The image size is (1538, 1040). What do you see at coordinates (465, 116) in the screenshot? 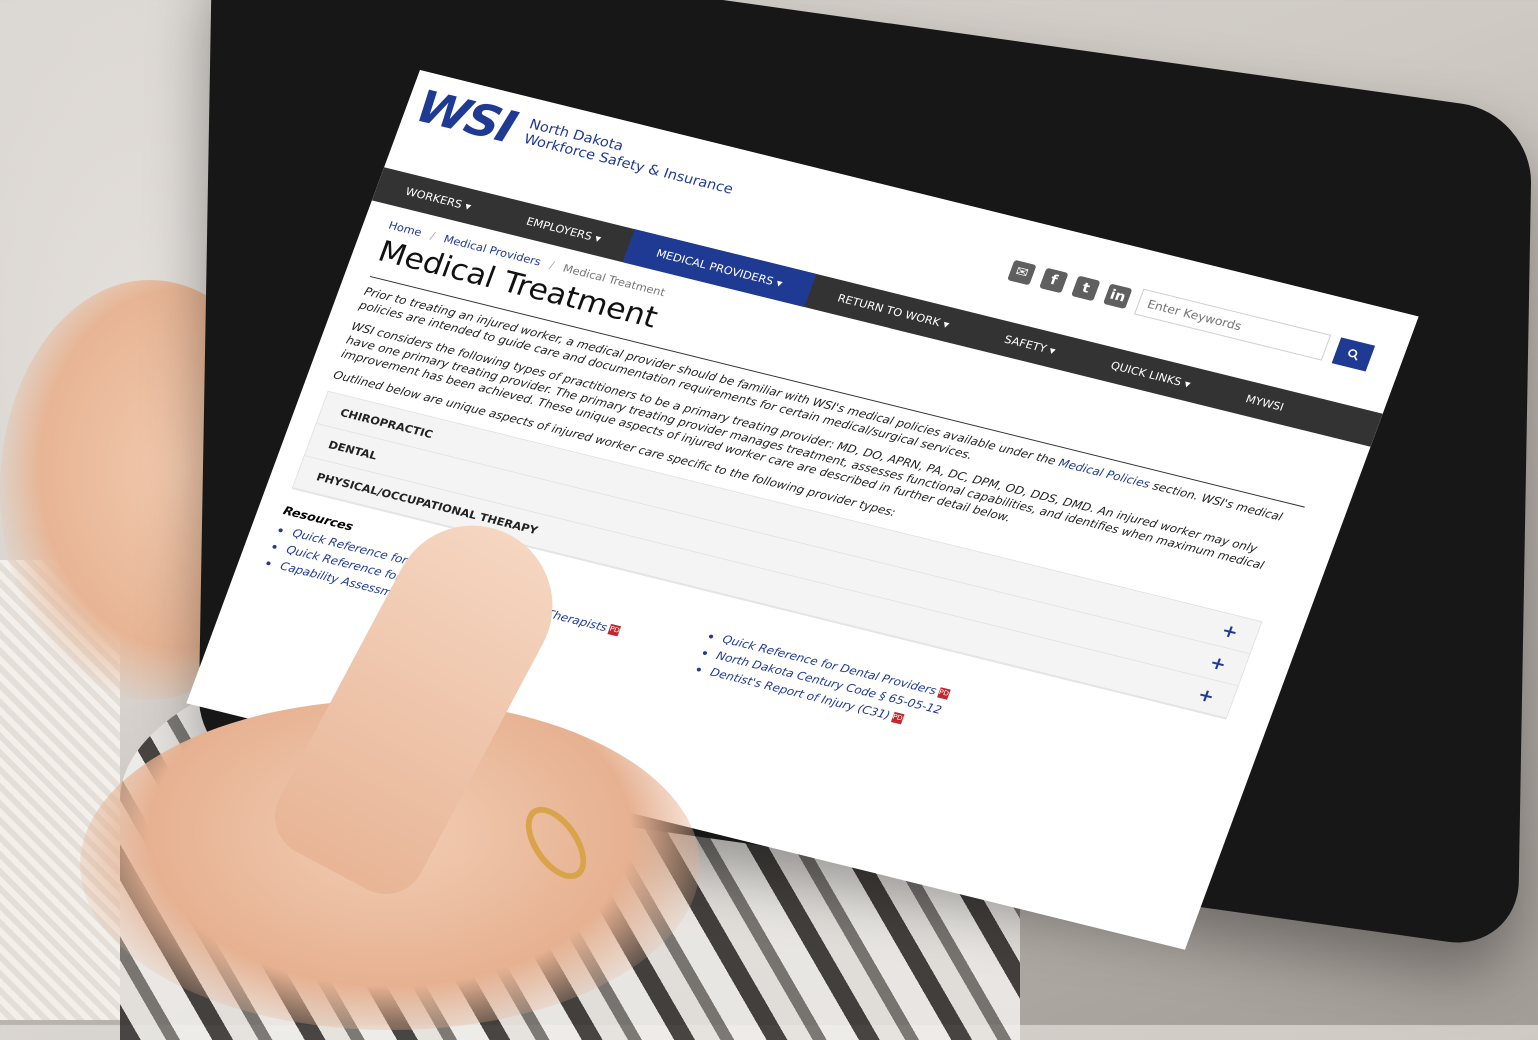
I see `wsi-logo: WSI` at bounding box center [465, 116].